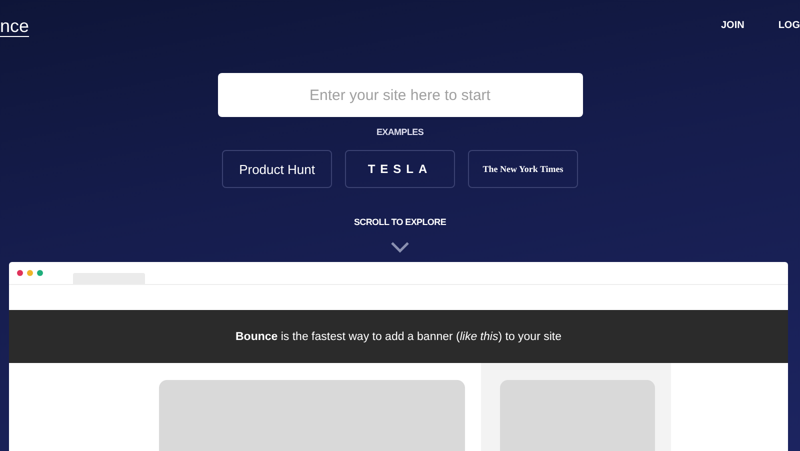 The image size is (800, 451). What do you see at coordinates (399, 336) in the screenshot?
I see `banner-text: Bounce is the fastest way to add a banner (like this) to your site` at bounding box center [399, 336].